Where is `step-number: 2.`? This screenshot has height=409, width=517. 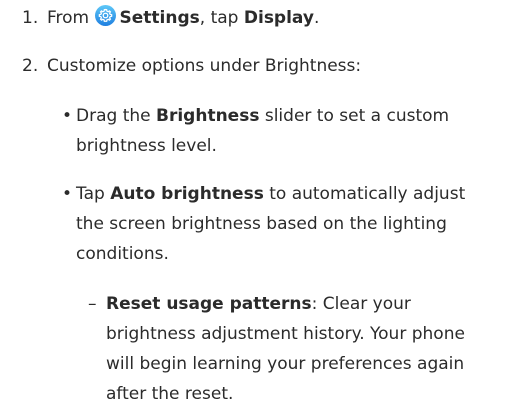 step-number: 2. is located at coordinates (30, 66).